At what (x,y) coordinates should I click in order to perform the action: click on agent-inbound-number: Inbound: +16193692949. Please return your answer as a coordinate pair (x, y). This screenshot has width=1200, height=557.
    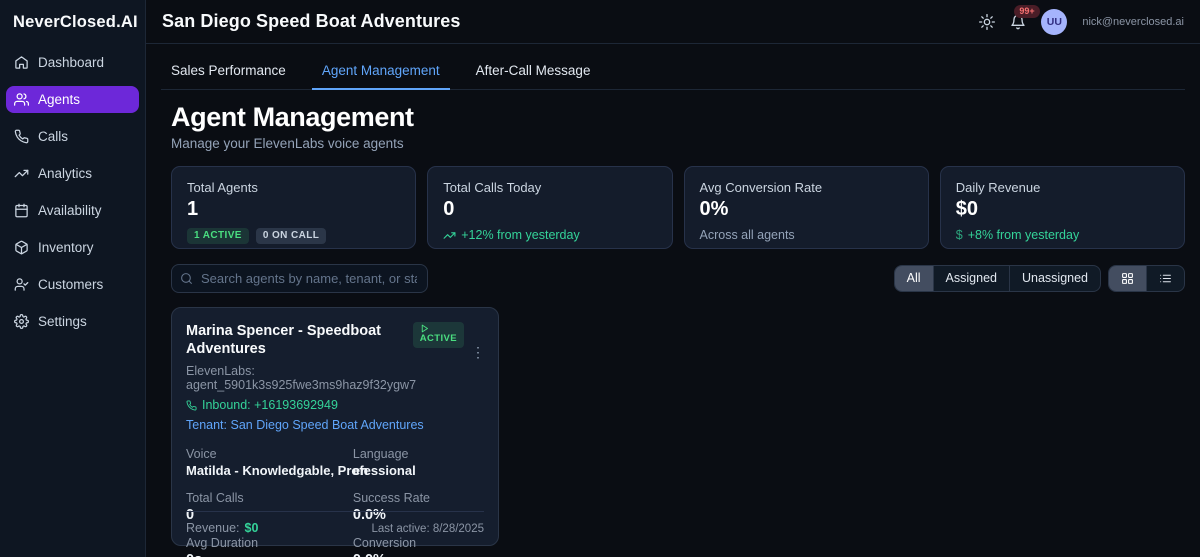
    Looking at the image, I should click on (335, 405).